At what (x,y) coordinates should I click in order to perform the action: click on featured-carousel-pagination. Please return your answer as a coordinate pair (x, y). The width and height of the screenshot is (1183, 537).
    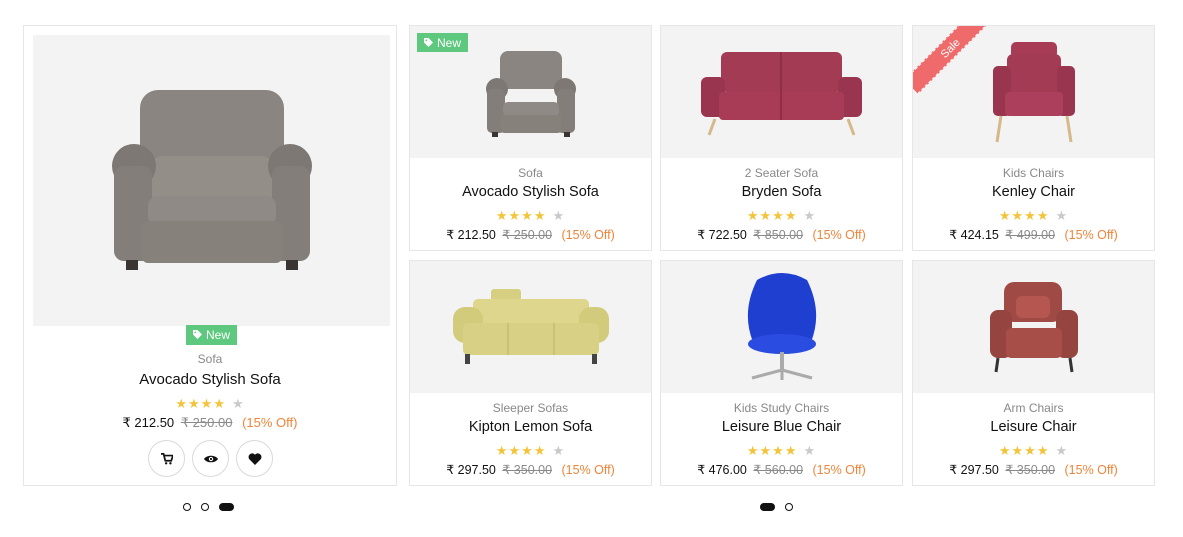
    Looking at the image, I should click on (208, 507).